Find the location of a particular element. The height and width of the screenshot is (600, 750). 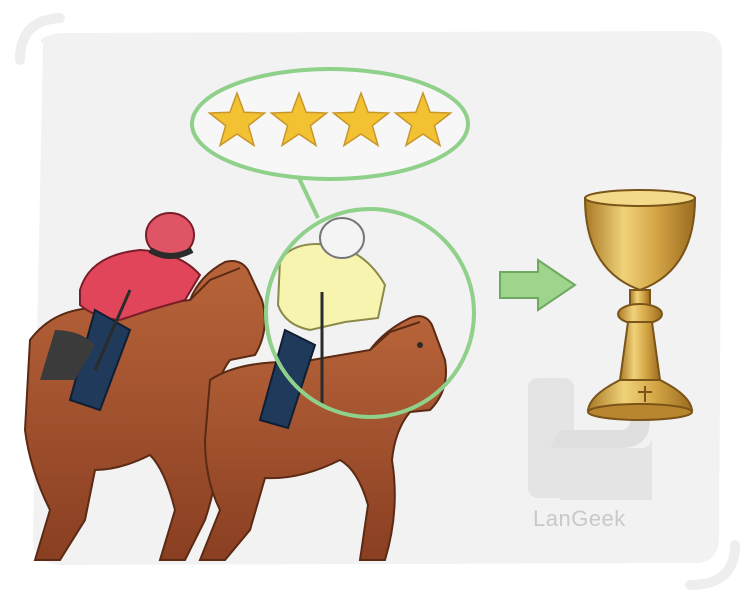

watermark-text: LanGeek is located at coordinates (579, 518).